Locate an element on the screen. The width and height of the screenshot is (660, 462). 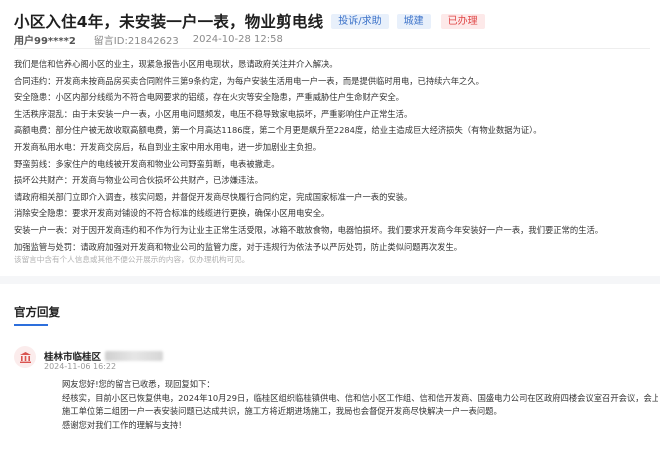
reply-org-name: 桂林市临桂区 is located at coordinates (104, 356).